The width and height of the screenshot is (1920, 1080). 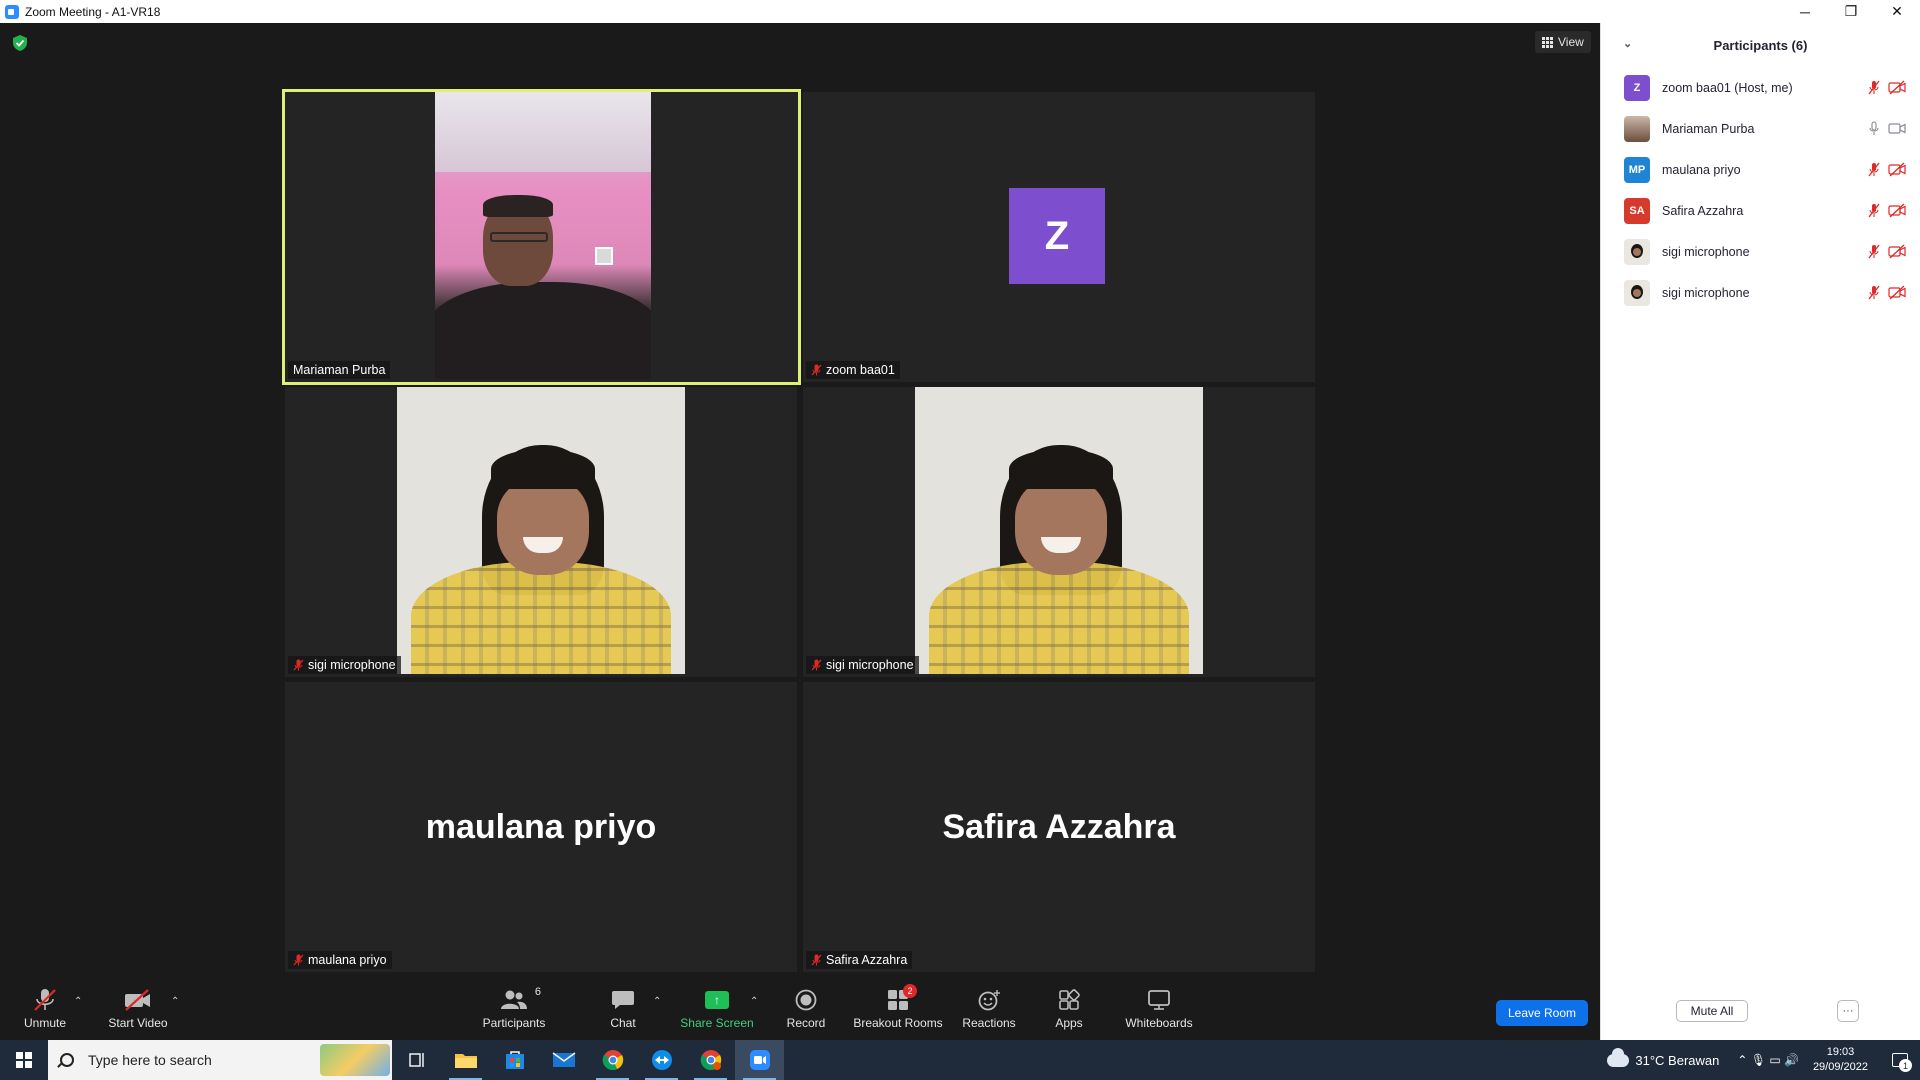 I want to click on breakout-rooms-button: 2 Breakout Rooms, so click(x=898, y=1007).